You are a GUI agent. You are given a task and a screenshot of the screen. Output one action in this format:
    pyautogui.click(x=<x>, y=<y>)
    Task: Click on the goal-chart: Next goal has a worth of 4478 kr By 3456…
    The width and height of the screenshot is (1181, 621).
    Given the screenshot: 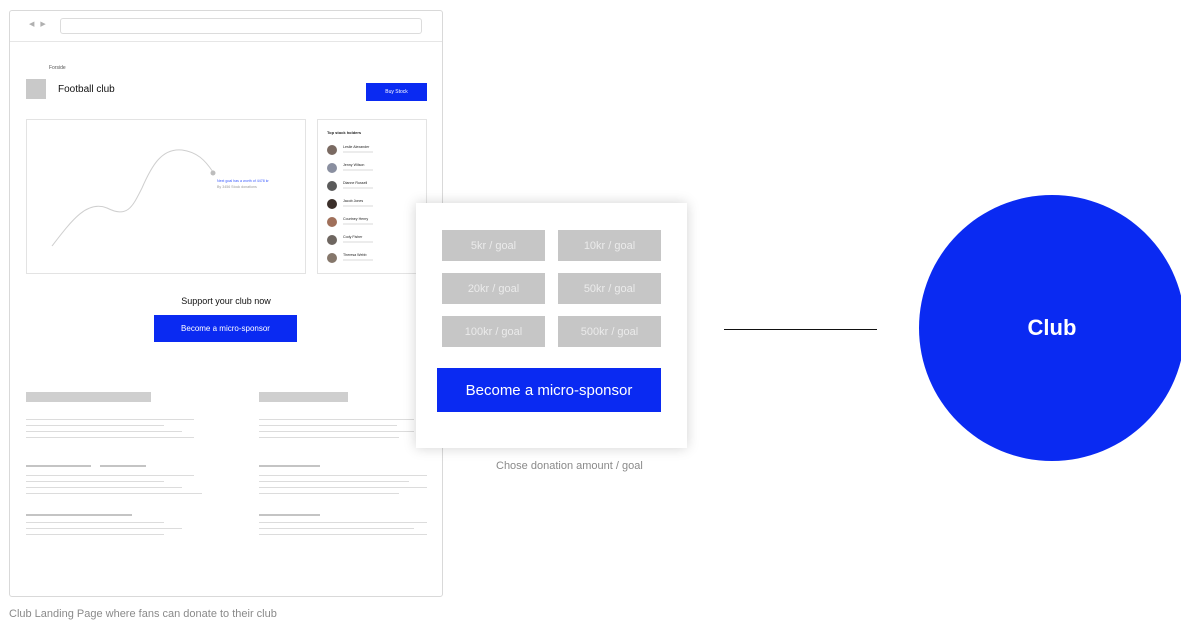 What is the action you would take?
    pyautogui.click(x=160, y=198)
    